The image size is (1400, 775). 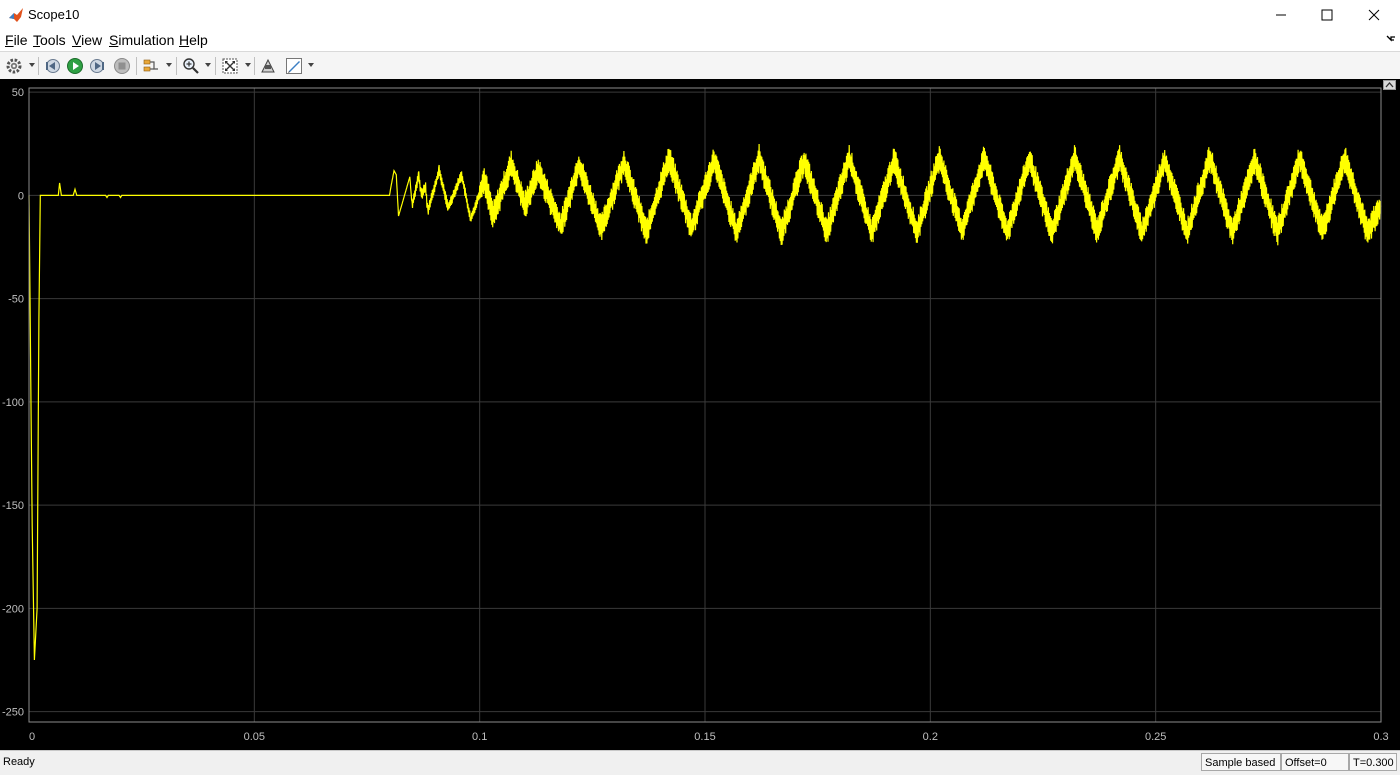 What do you see at coordinates (1391, 39) in the screenshot?
I see `undock-arrow-icon` at bounding box center [1391, 39].